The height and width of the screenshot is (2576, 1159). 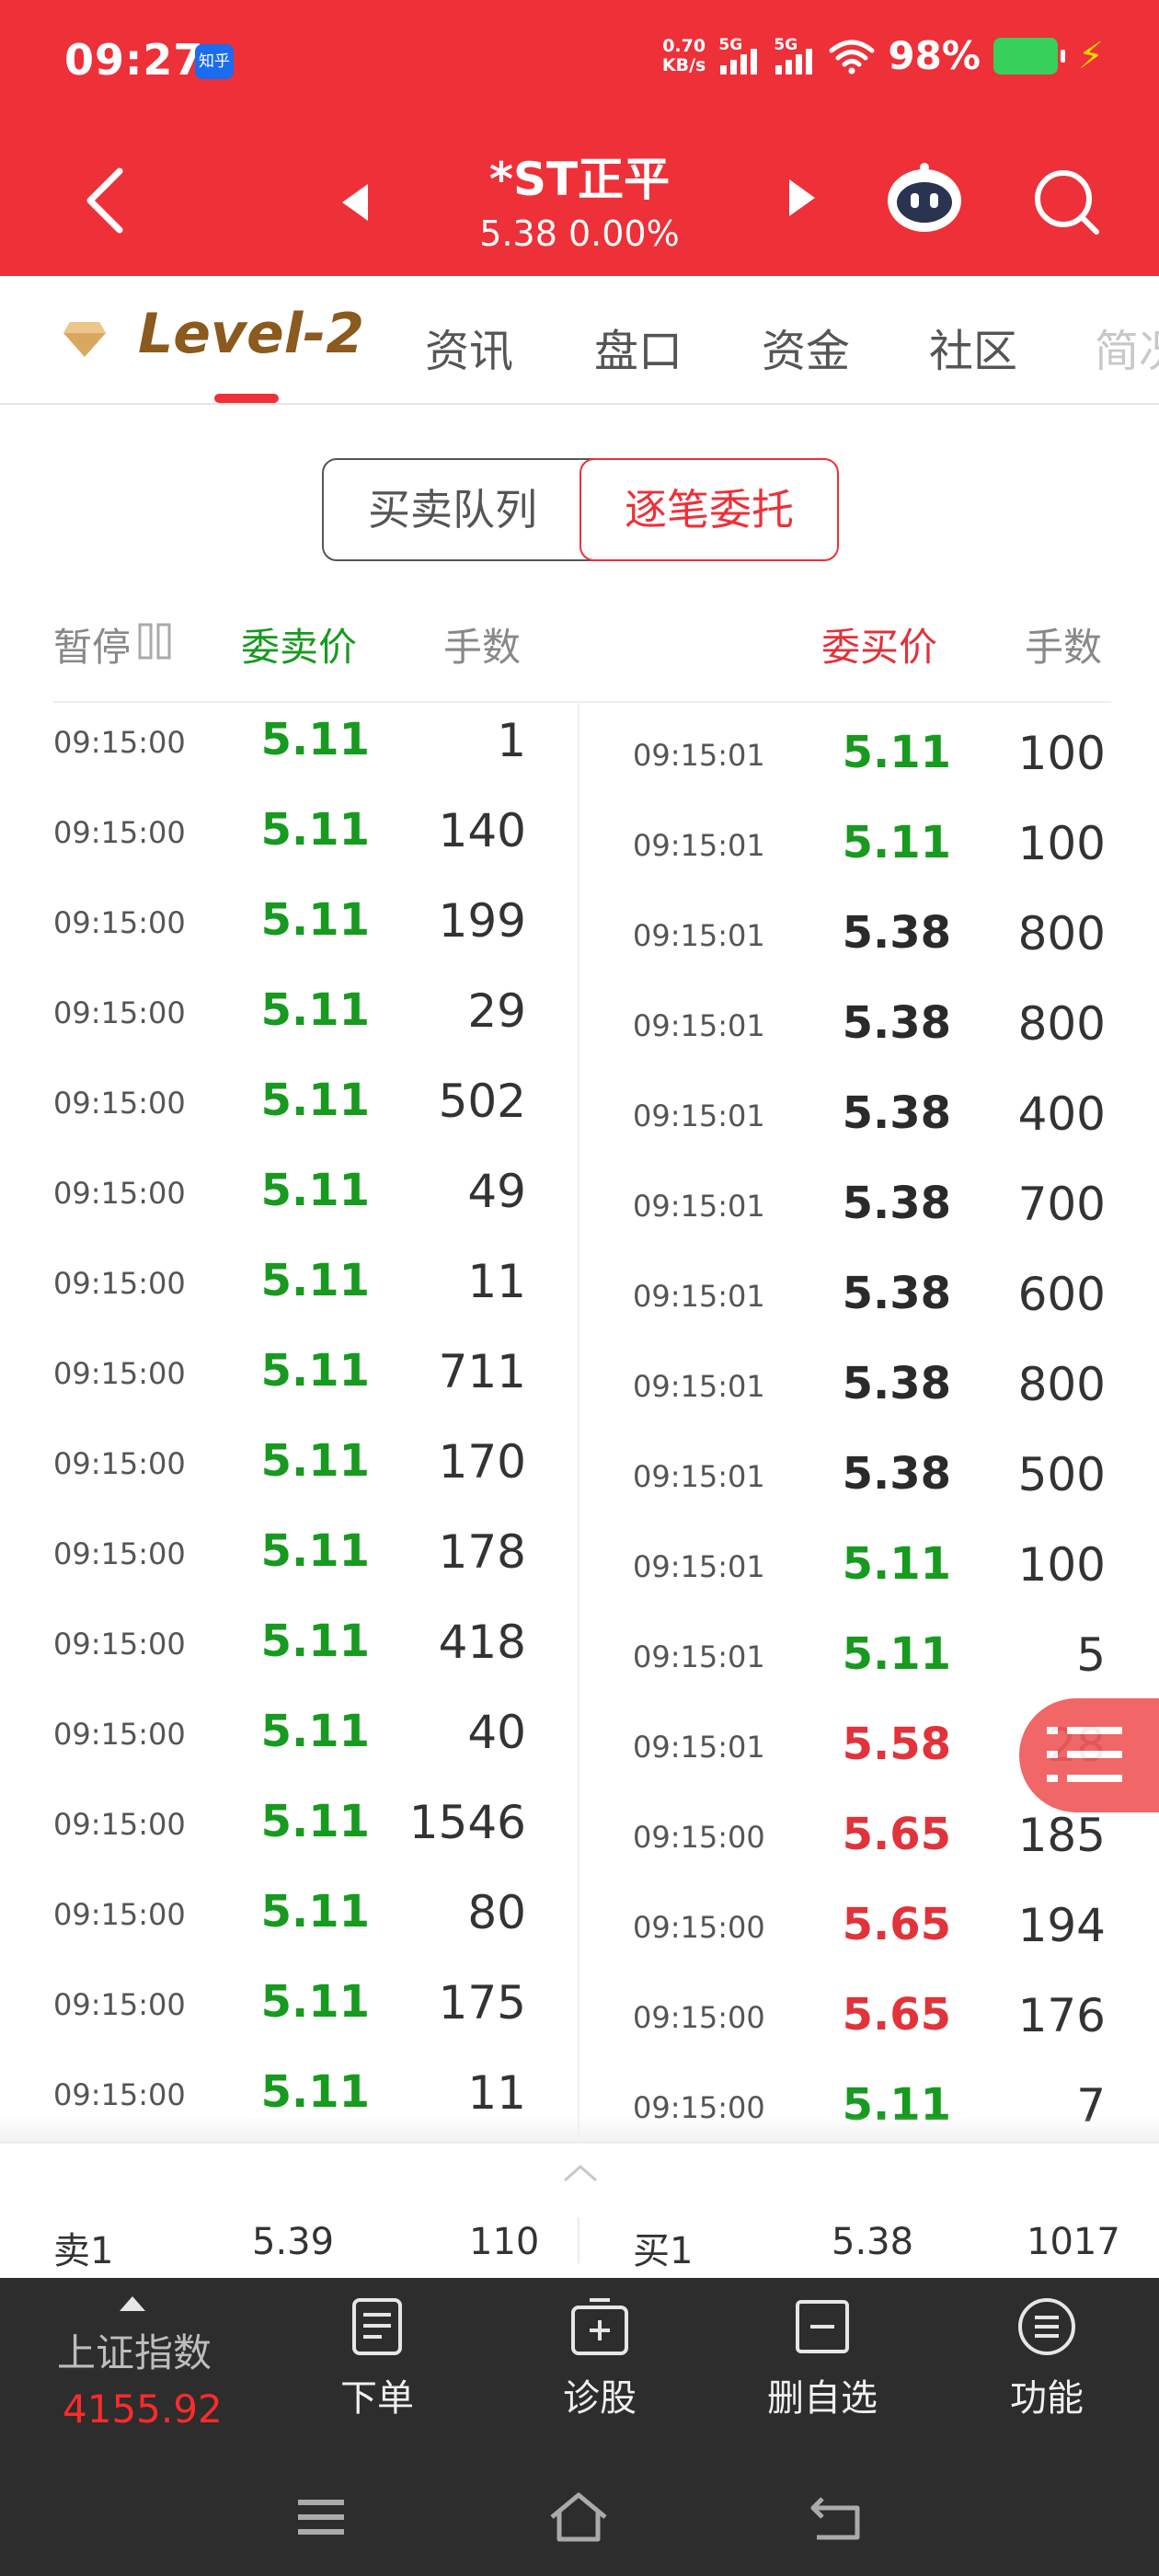 I want to click on status-time: 09:27, so click(x=134, y=60).